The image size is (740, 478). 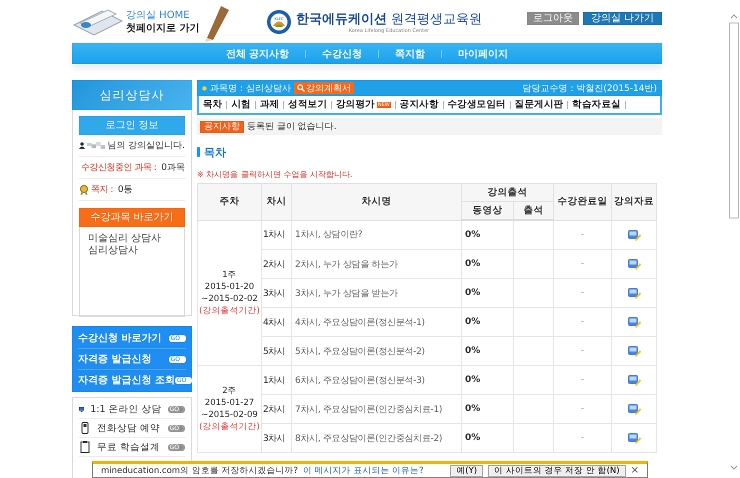 I want to click on yes-button: 예(Y), so click(x=467, y=470).